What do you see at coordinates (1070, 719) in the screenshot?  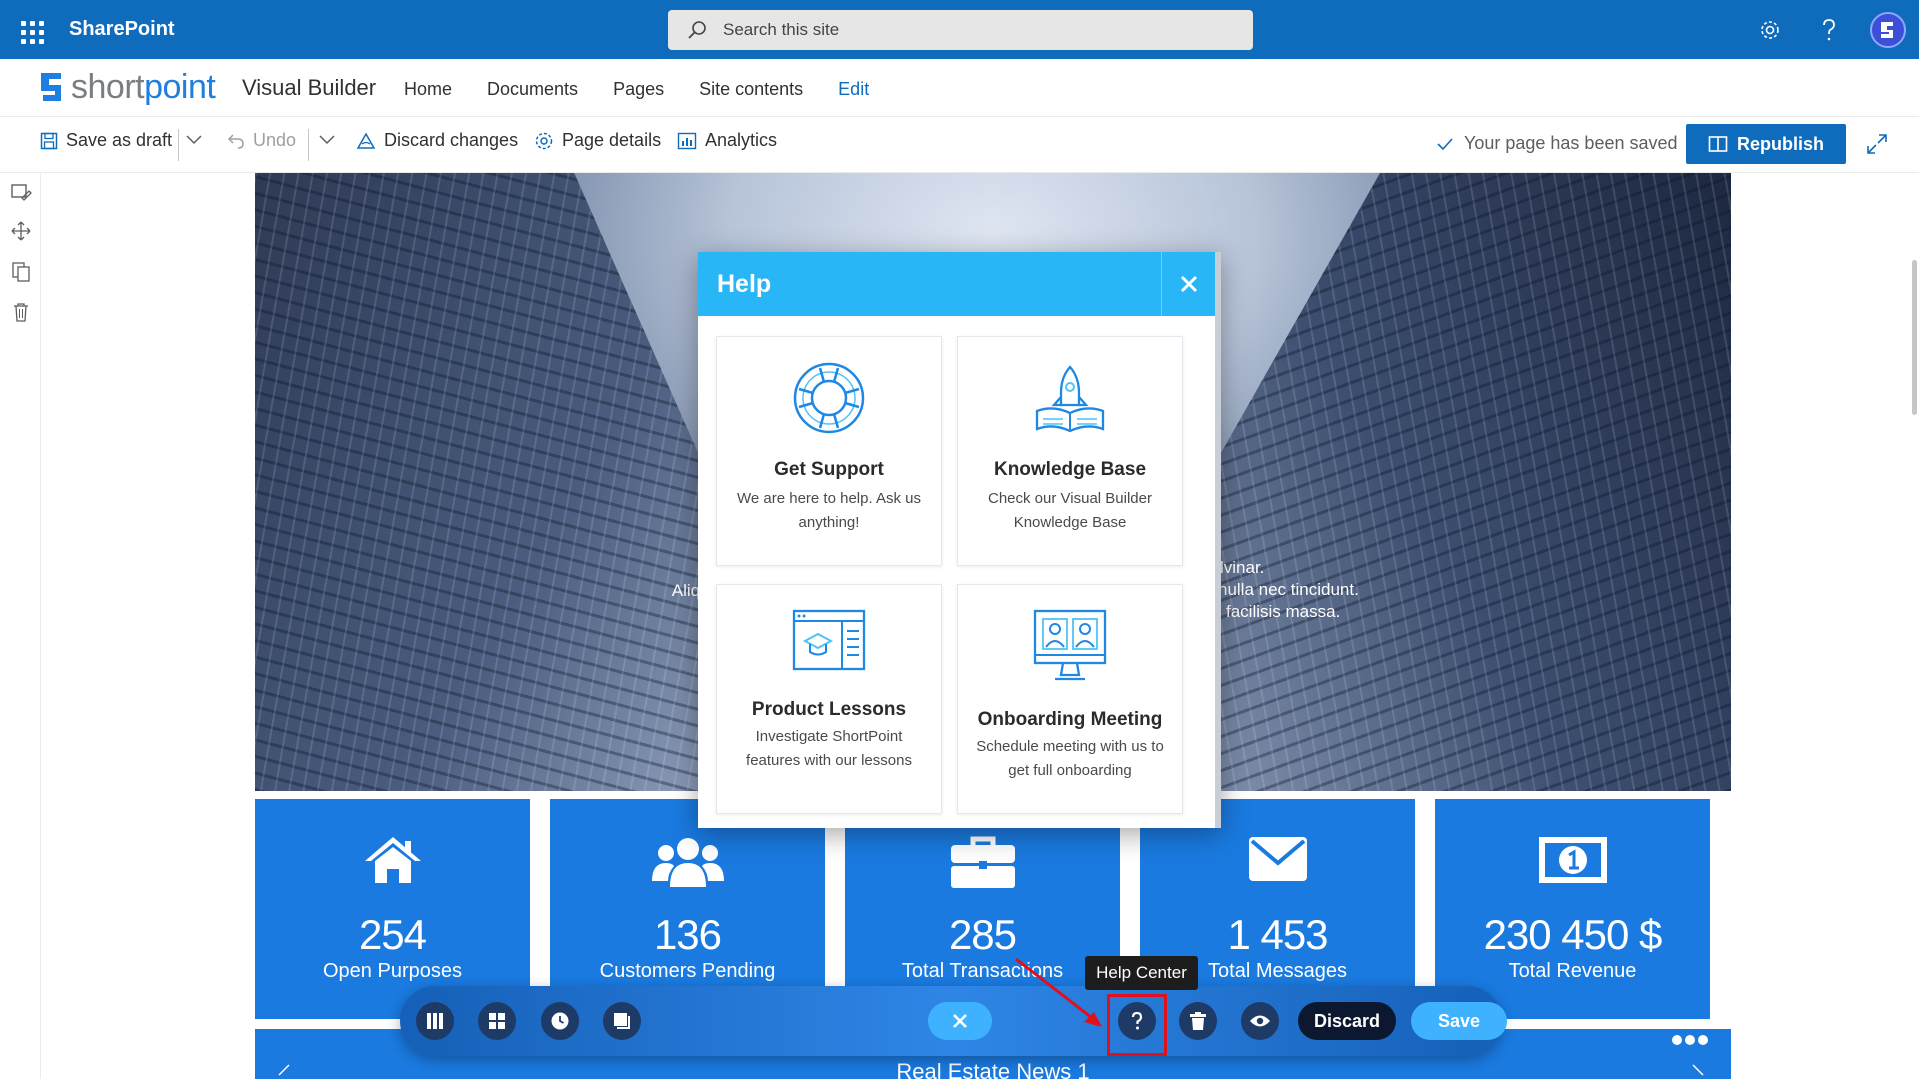 I see `card-title: Onboarding Meeting` at bounding box center [1070, 719].